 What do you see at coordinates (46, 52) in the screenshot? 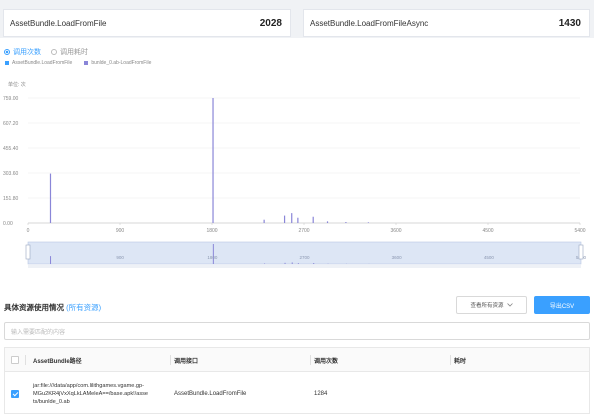
I see `view-toggle: 调用次数 调用耗时` at bounding box center [46, 52].